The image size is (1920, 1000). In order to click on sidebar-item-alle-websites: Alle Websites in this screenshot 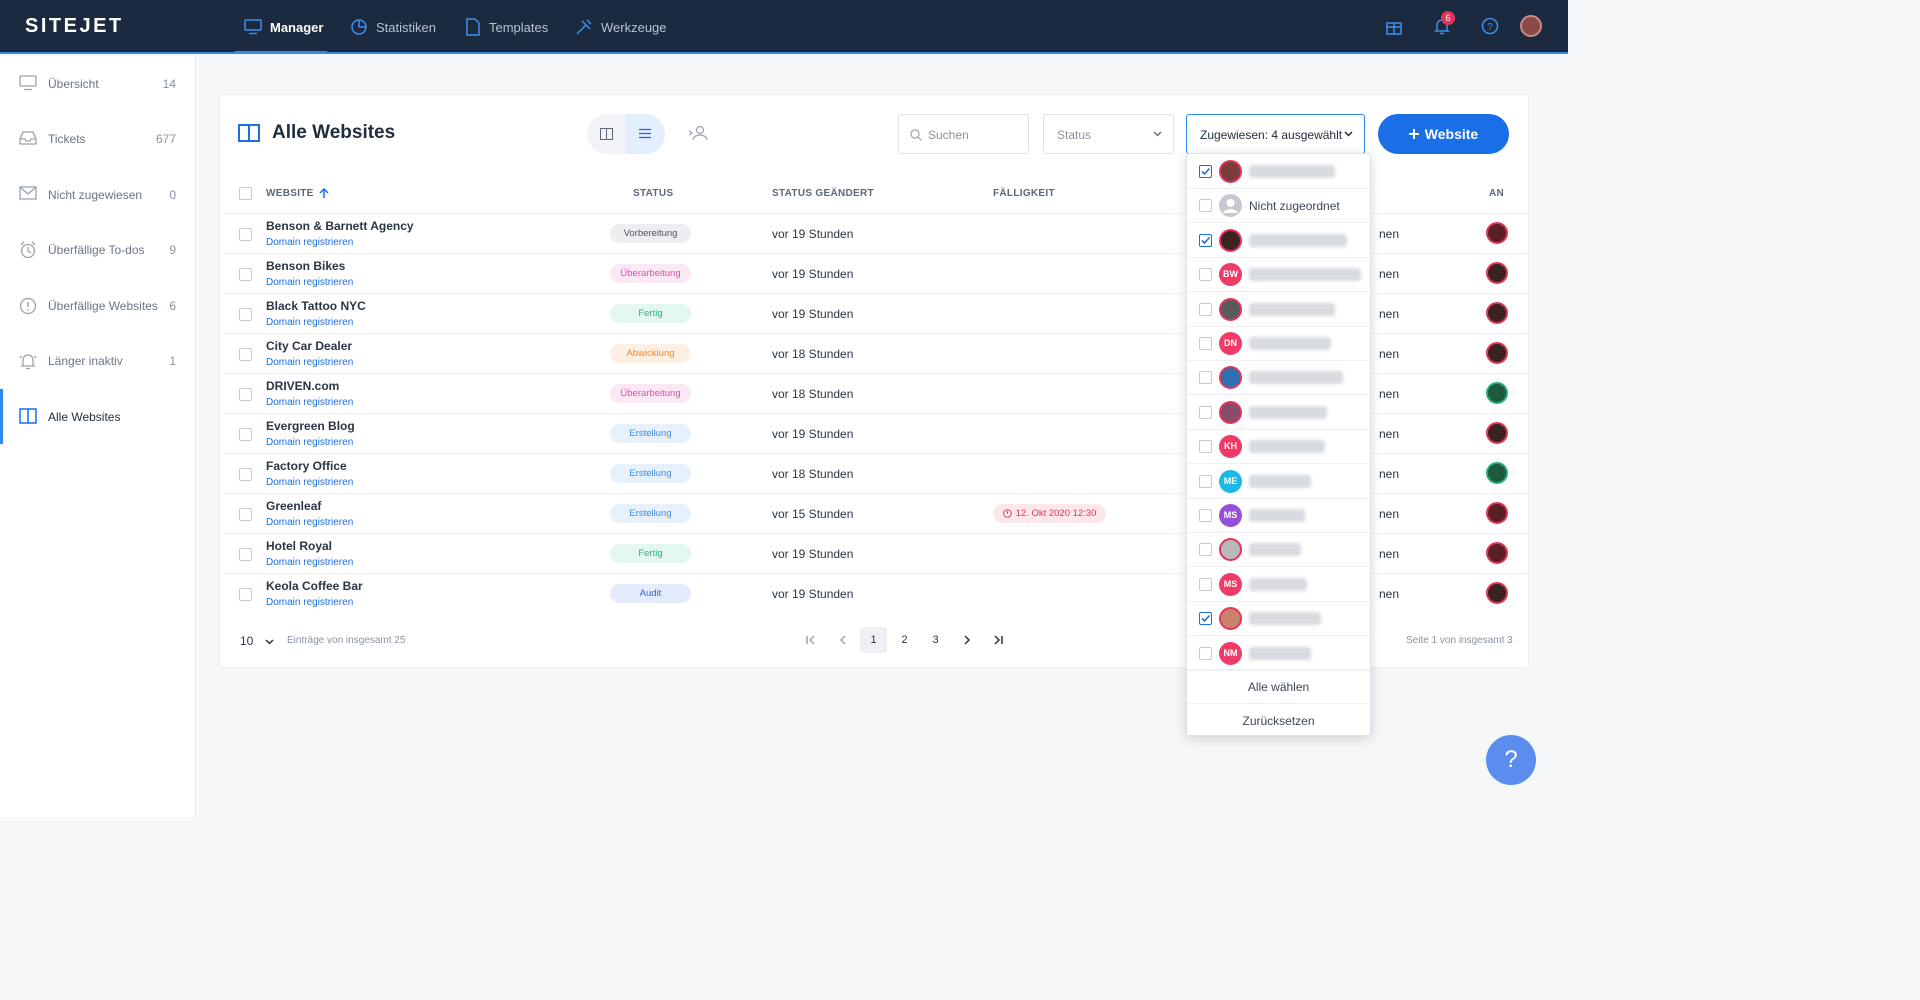, I will do `click(98, 416)`.